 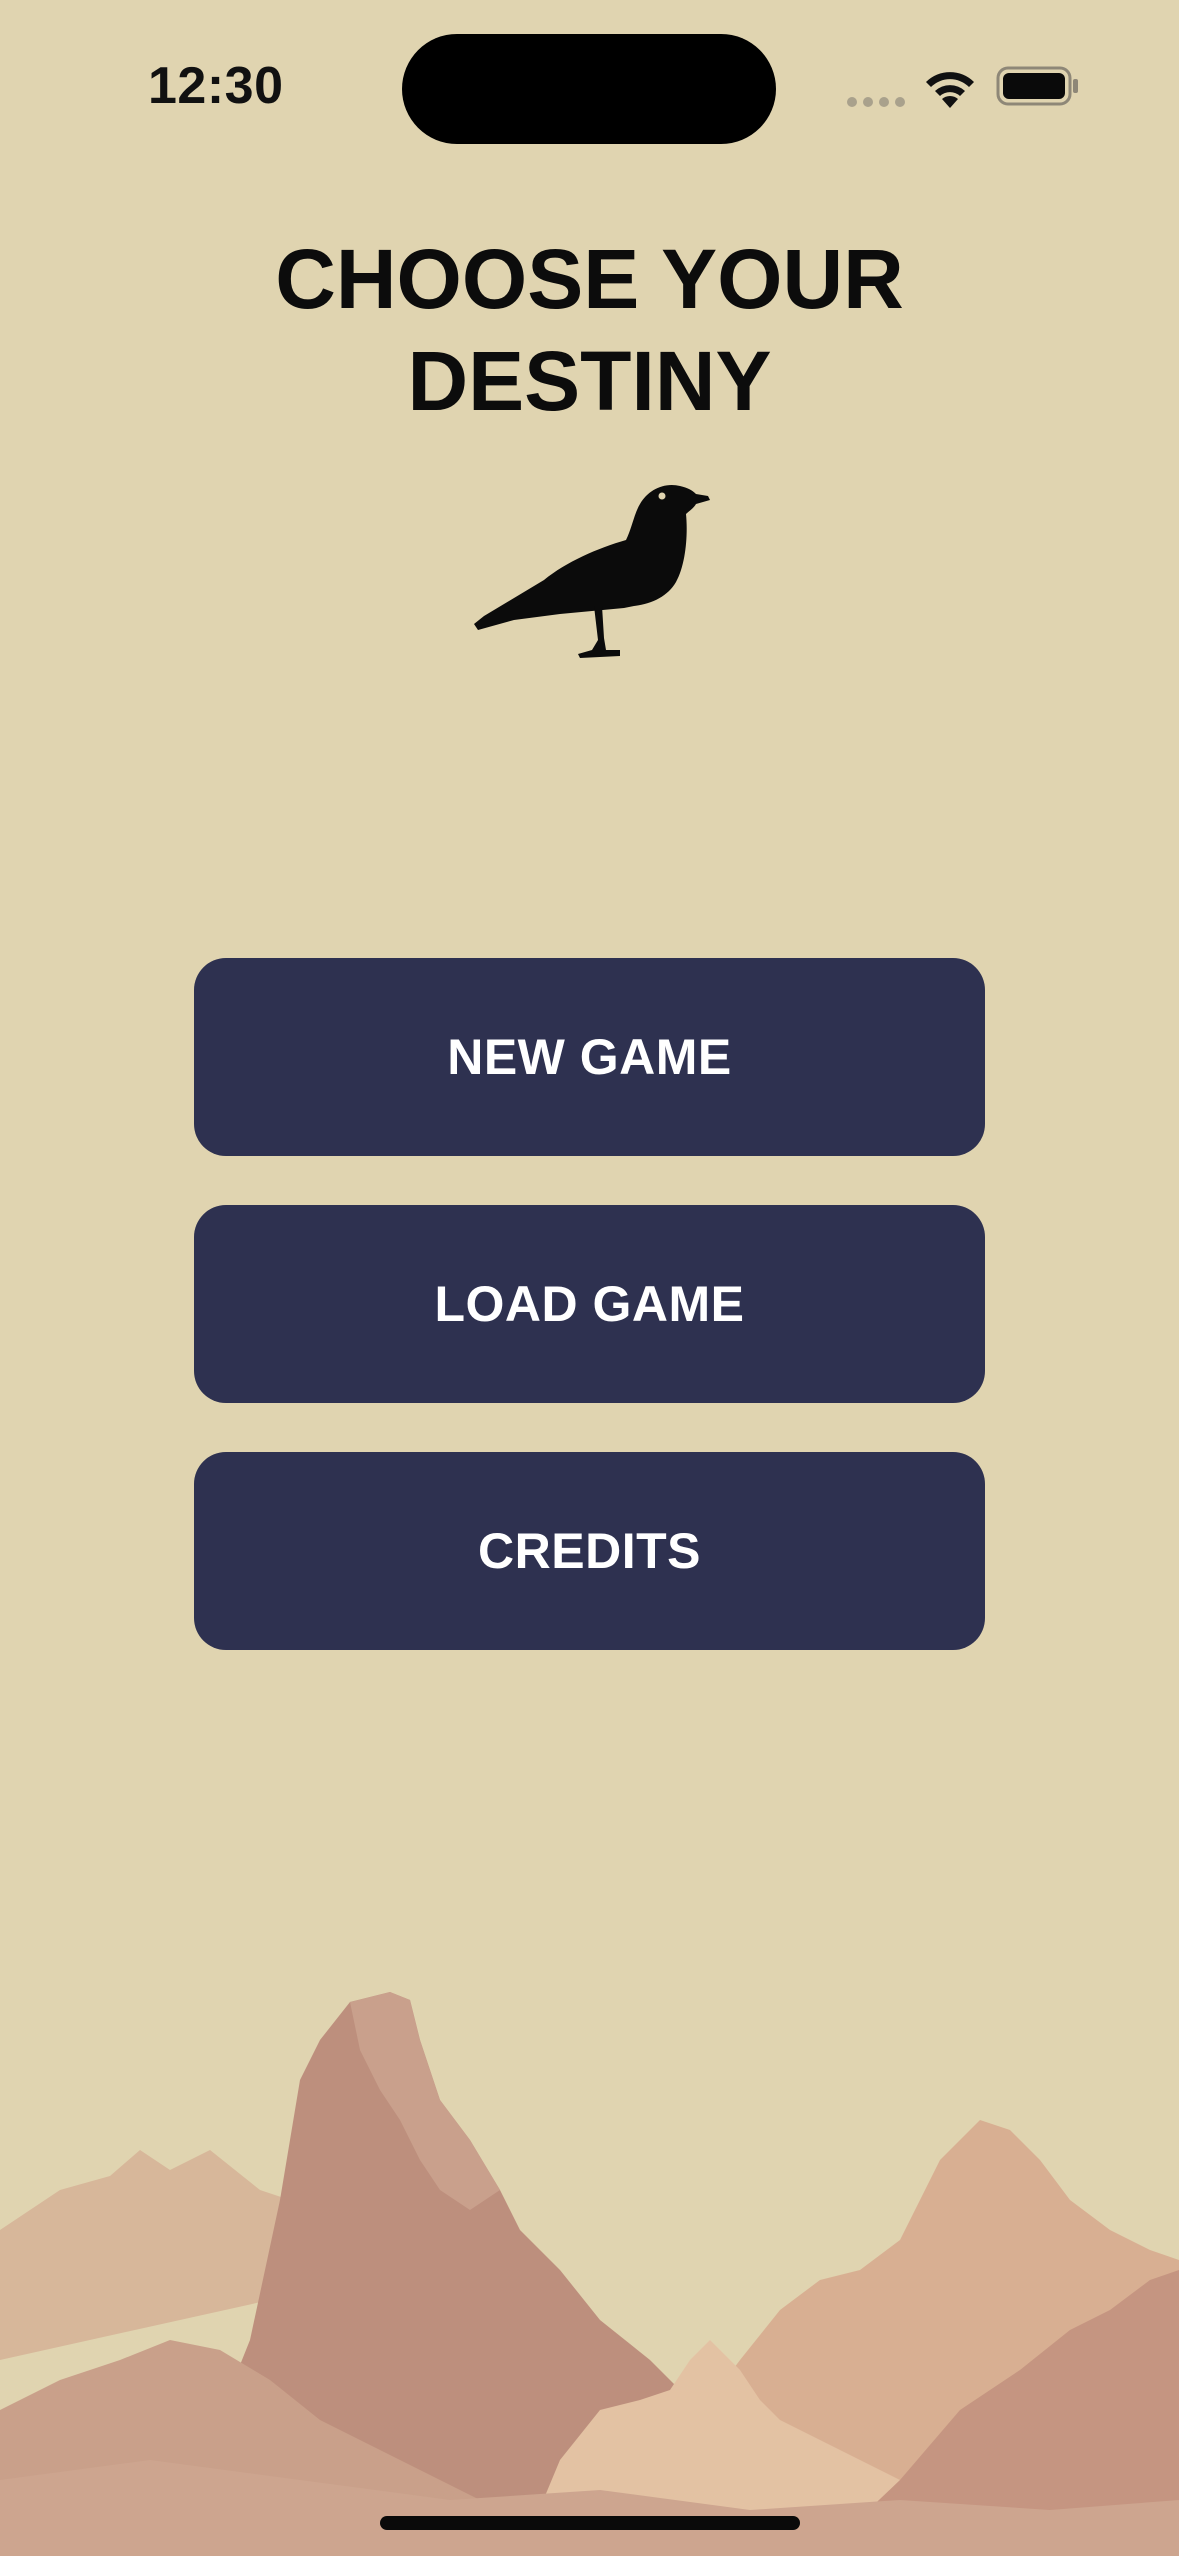 I want to click on wifi-icon, so click(x=950, y=90).